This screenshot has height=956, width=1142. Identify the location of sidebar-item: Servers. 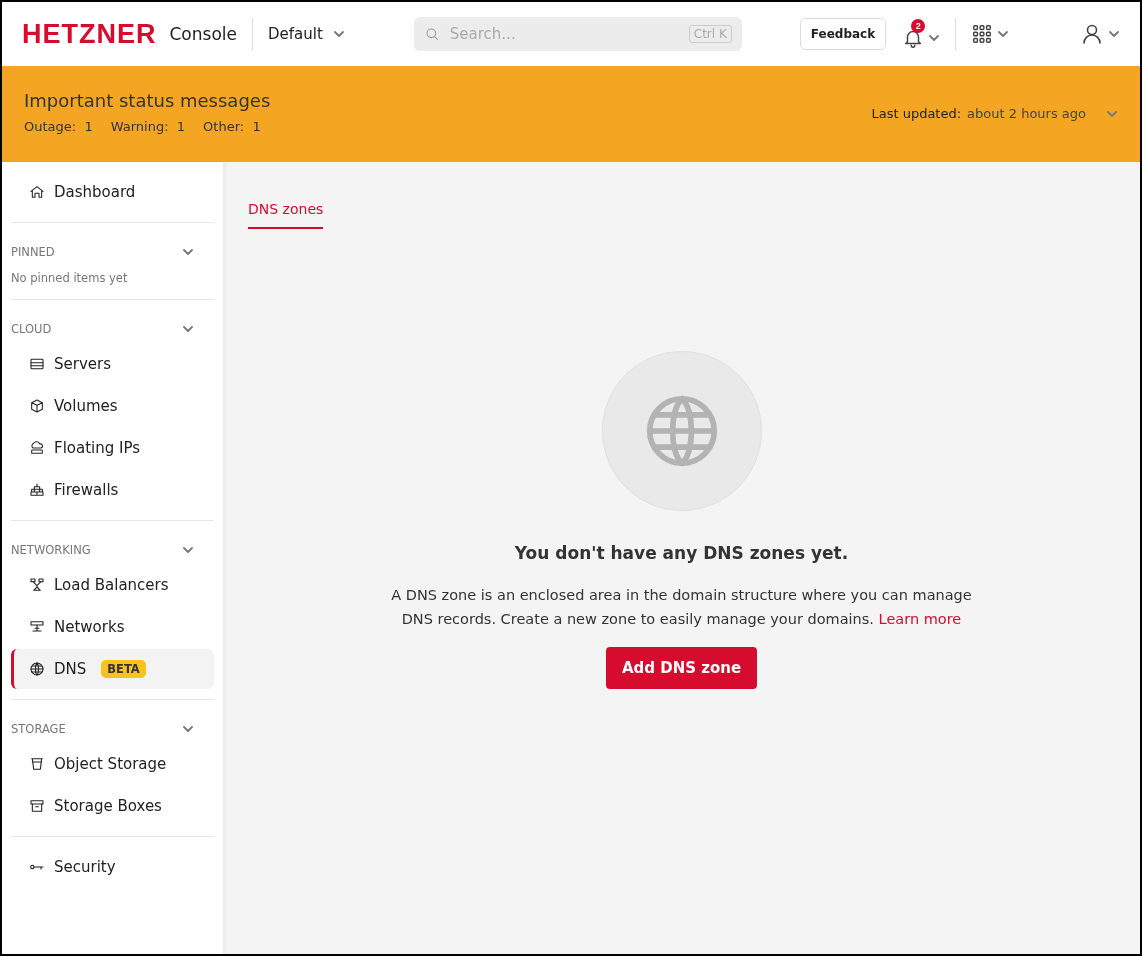
(112, 364).